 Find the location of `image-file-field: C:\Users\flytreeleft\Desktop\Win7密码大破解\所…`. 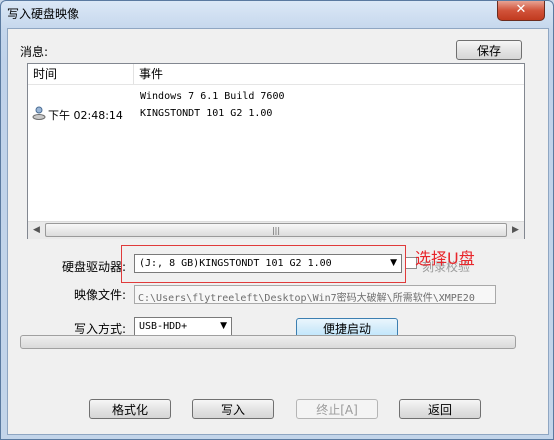

image-file-field: C:\Users\flytreeleft\Desktop\Win7密码大破解\所… is located at coordinates (315, 294).